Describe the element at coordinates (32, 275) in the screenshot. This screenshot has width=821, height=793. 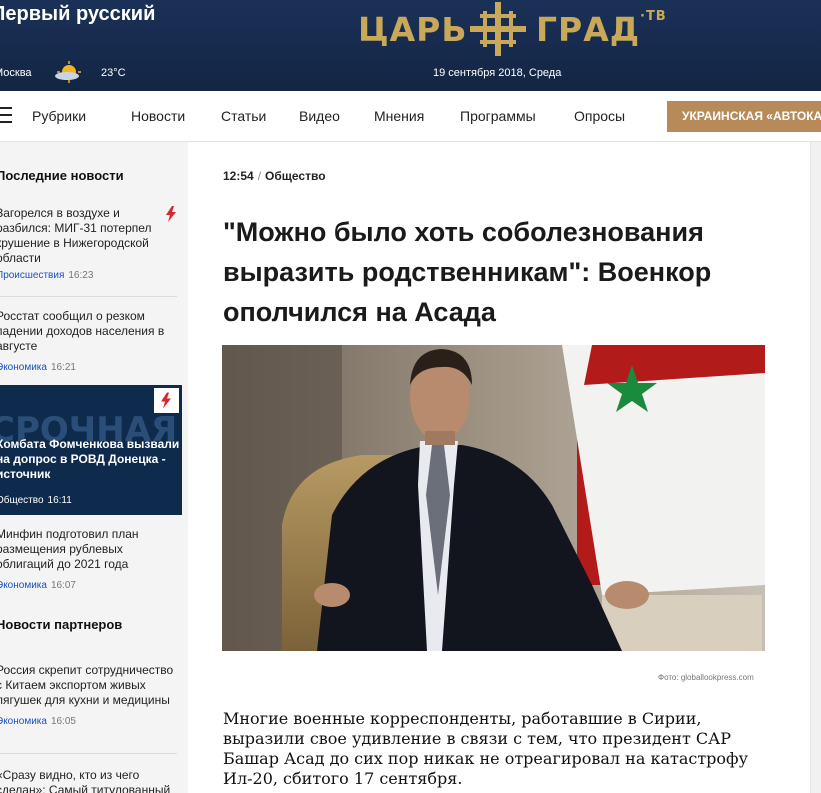
I see `news-category: Происшествия` at that location.